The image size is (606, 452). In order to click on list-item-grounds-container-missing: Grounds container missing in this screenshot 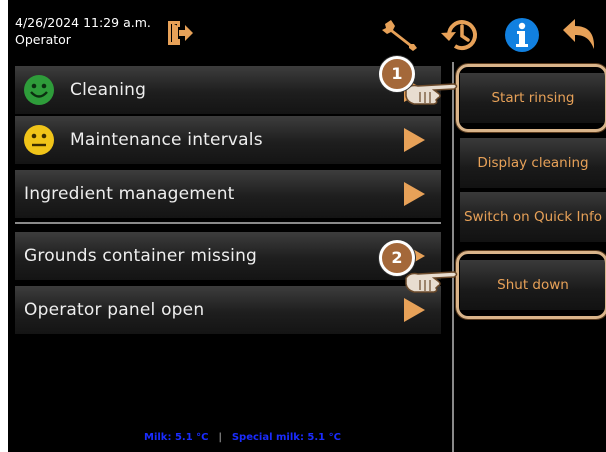, I will do `click(228, 256)`.